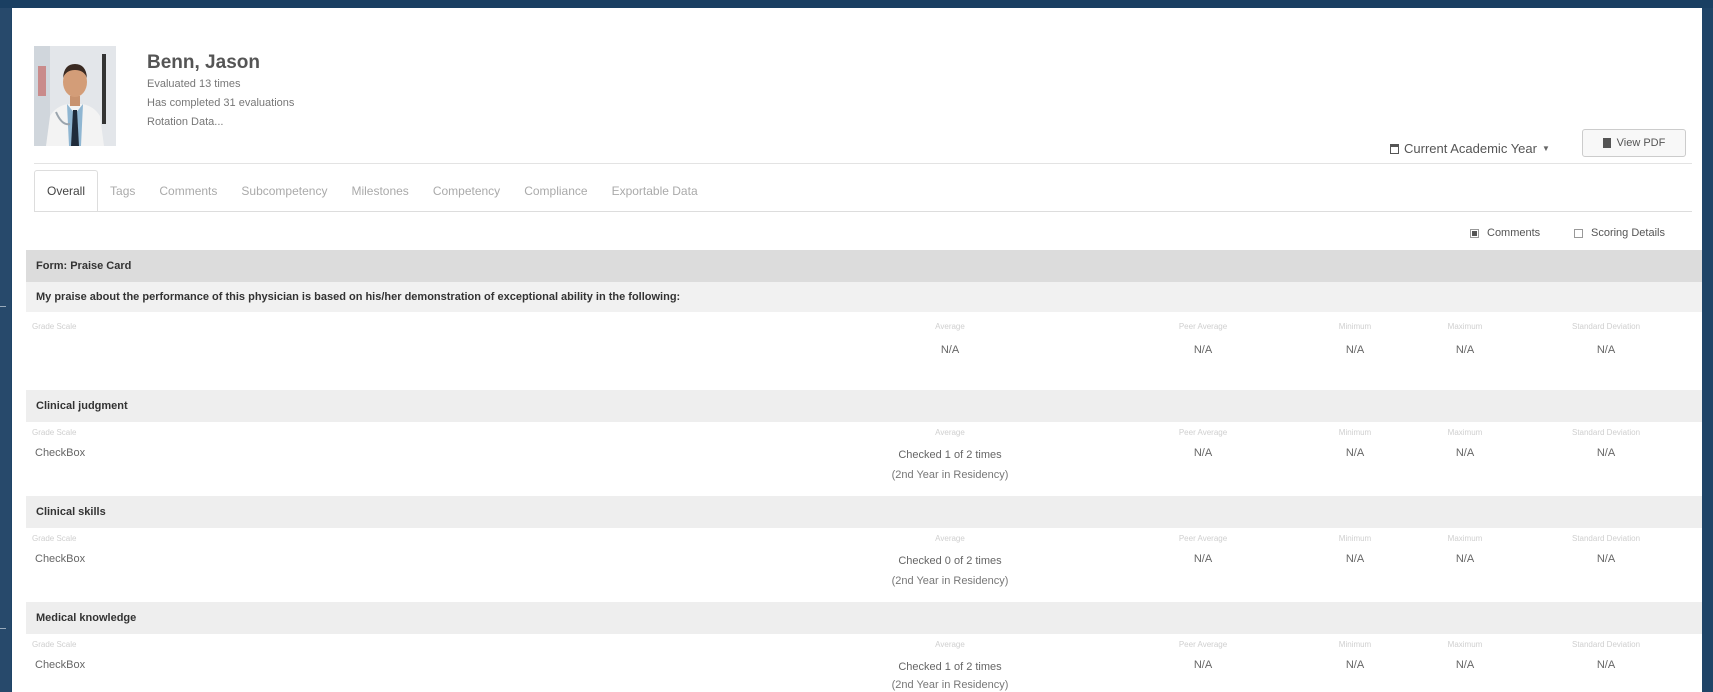 The width and height of the screenshot is (1713, 692). Describe the element at coordinates (466, 191) in the screenshot. I see `tab-competency: Competency` at that location.